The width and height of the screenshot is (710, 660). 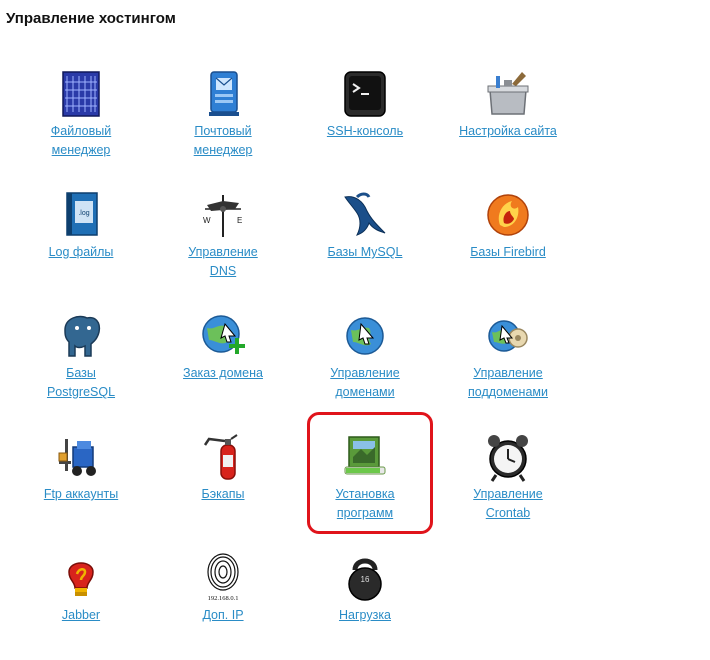 I want to click on tile-load: 16 Нагрузка, so click(x=365, y=588).